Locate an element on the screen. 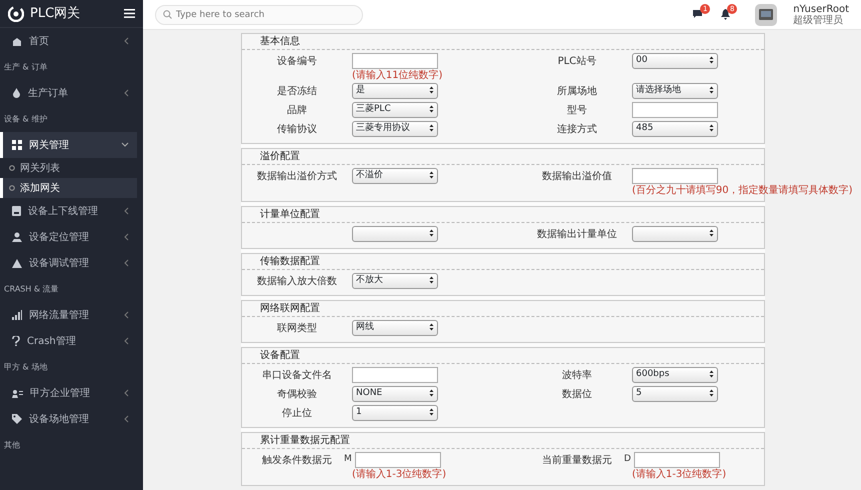 This screenshot has height=490, width=861. sidebar-item: 网关管理 is located at coordinates (68, 145).